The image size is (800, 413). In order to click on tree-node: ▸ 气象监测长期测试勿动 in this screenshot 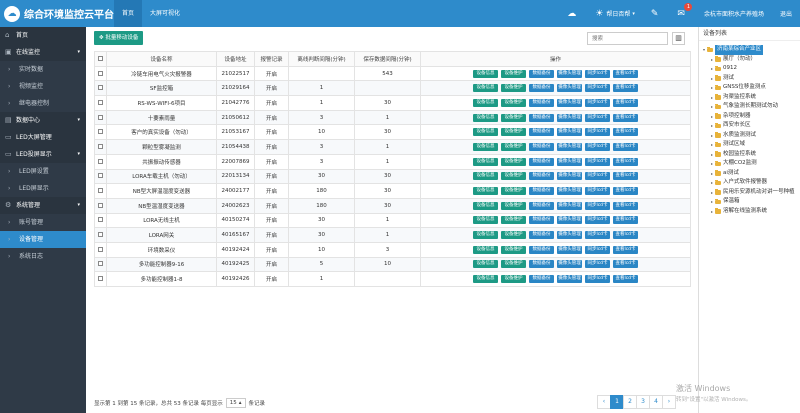, I will do `click(749, 107)`.